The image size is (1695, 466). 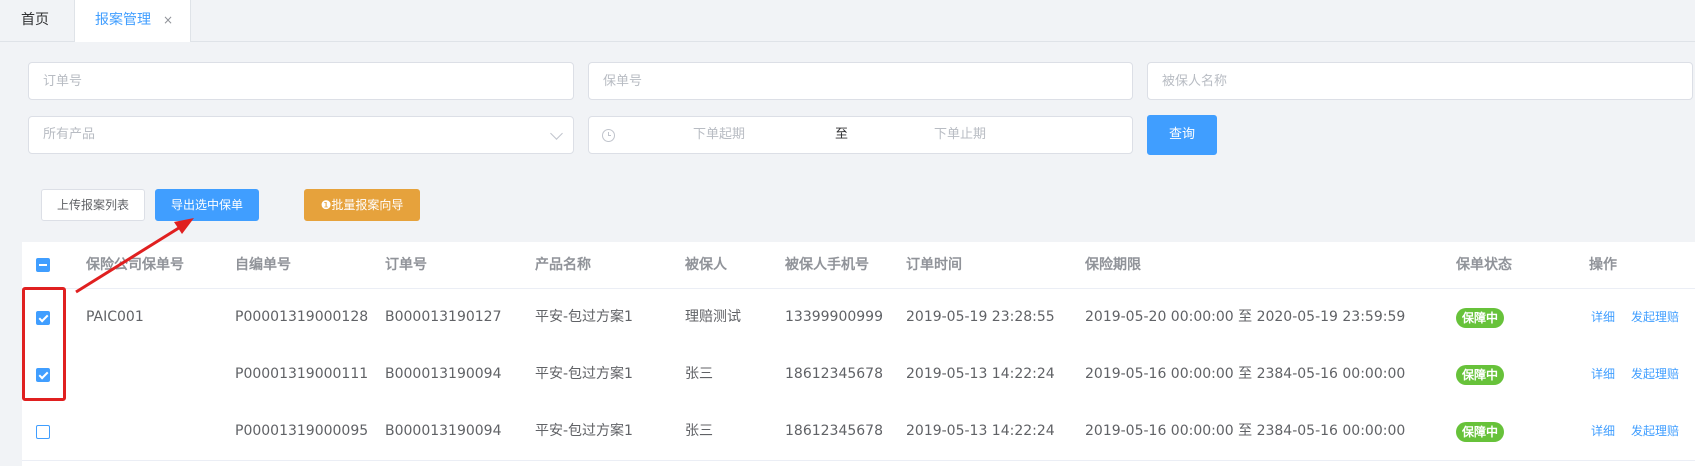 What do you see at coordinates (93, 205) in the screenshot?
I see `upload-report-list-button: 上传报案列表` at bounding box center [93, 205].